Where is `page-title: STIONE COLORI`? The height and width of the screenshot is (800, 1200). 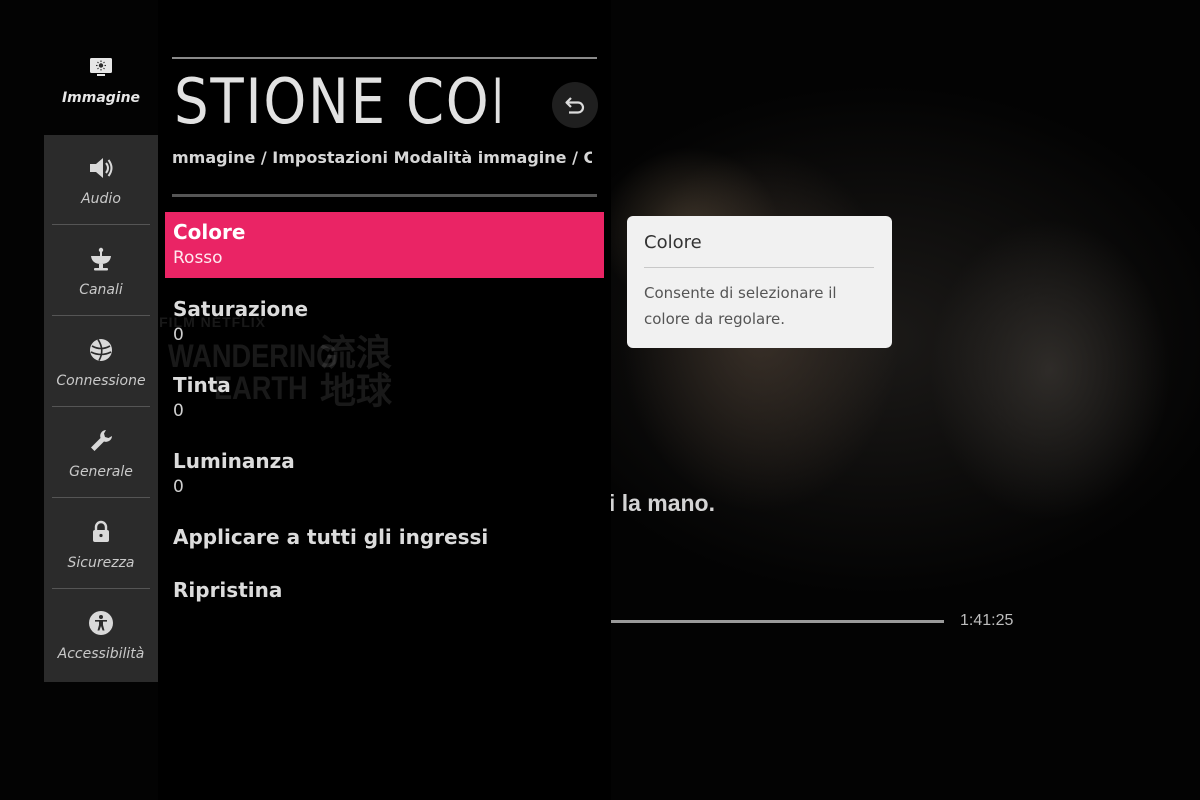
page-title: STIONE COLORI is located at coordinates (337, 101).